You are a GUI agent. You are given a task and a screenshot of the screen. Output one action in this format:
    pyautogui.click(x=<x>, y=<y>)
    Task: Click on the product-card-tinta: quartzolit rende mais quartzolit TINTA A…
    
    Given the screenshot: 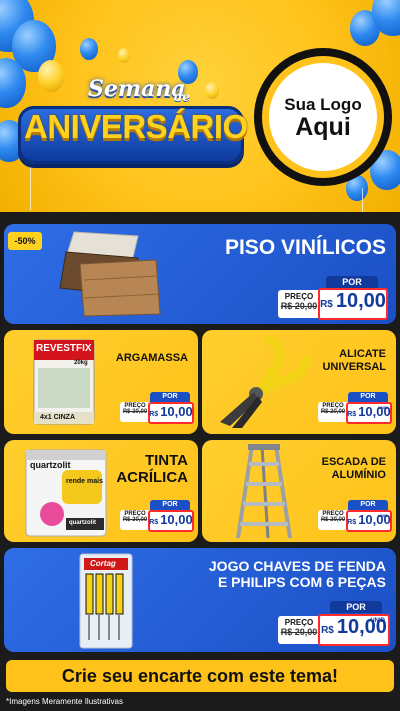 What is the action you would take?
    pyautogui.click(x=101, y=491)
    